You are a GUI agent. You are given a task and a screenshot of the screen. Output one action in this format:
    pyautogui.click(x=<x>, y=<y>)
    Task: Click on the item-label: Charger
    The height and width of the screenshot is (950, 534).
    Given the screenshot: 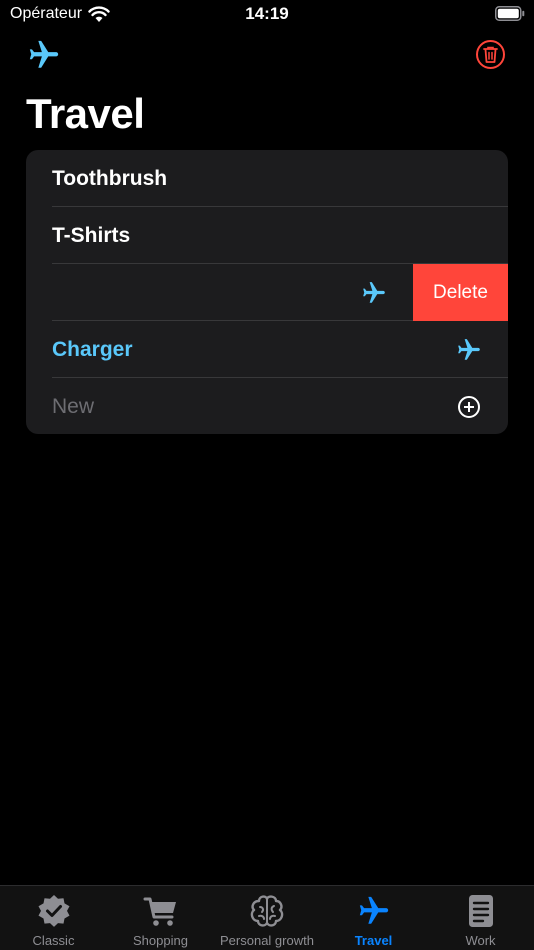 What is the action you would take?
    pyautogui.click(x=92, y=349)
    